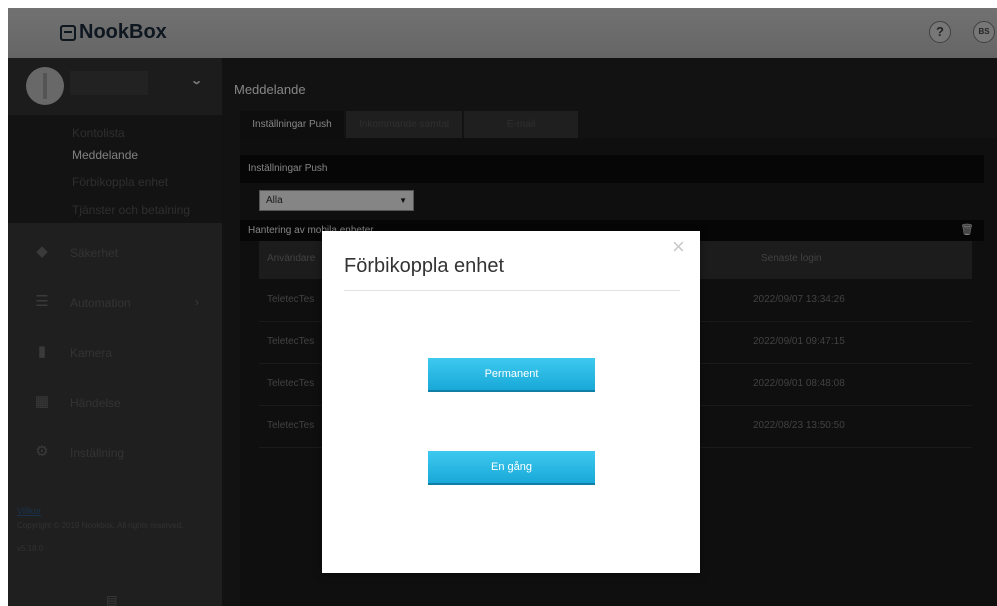 The height and width of the screenshot is (606, 997). I want to click on once-button: En gång, so click(511, 467).